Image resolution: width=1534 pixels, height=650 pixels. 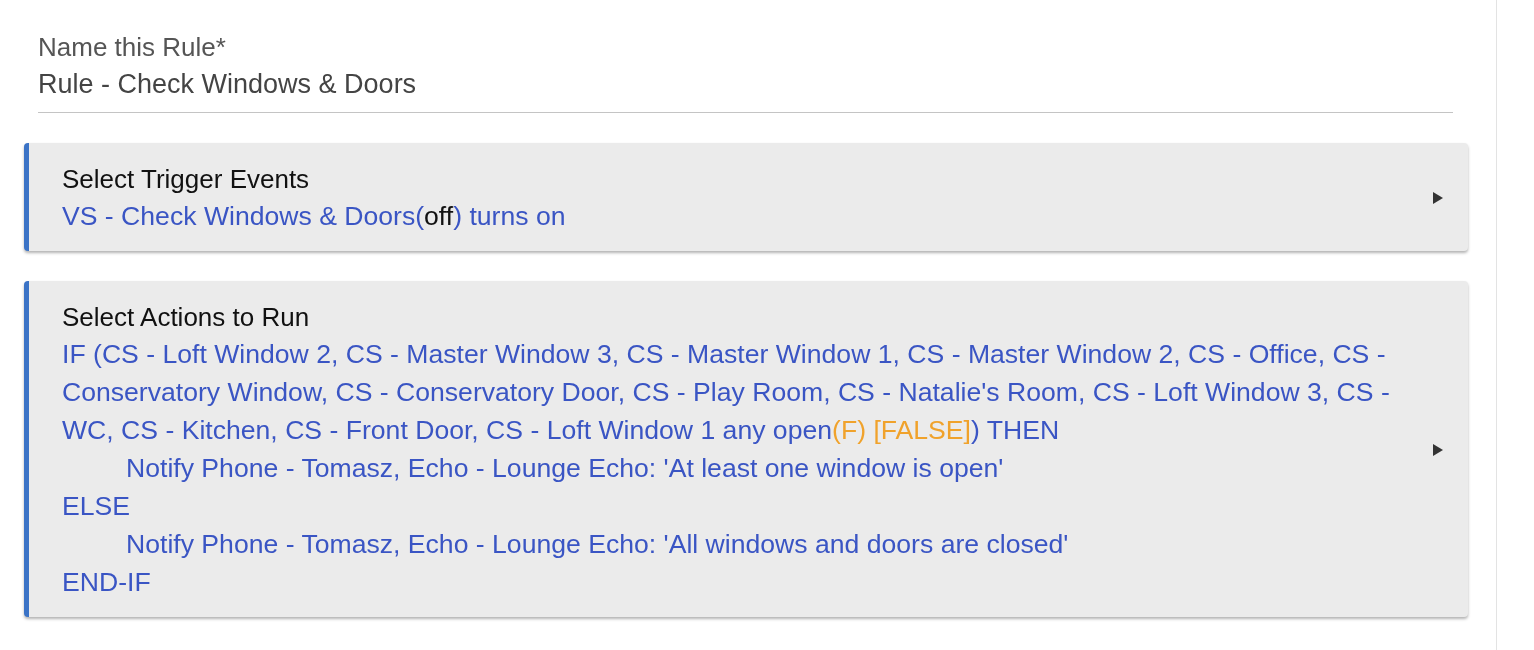 What do you see at coordinates (228, 84) in the screenshot?
I see `field-value: Rule - Check Windows & Doors` at bounding box center [228, 84].